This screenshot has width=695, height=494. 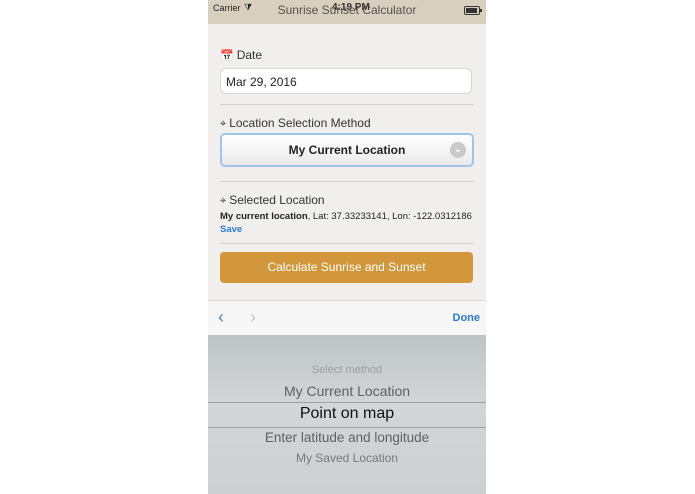 I want to click on location-method-value: My Current Location, so click(x=347, y=150).